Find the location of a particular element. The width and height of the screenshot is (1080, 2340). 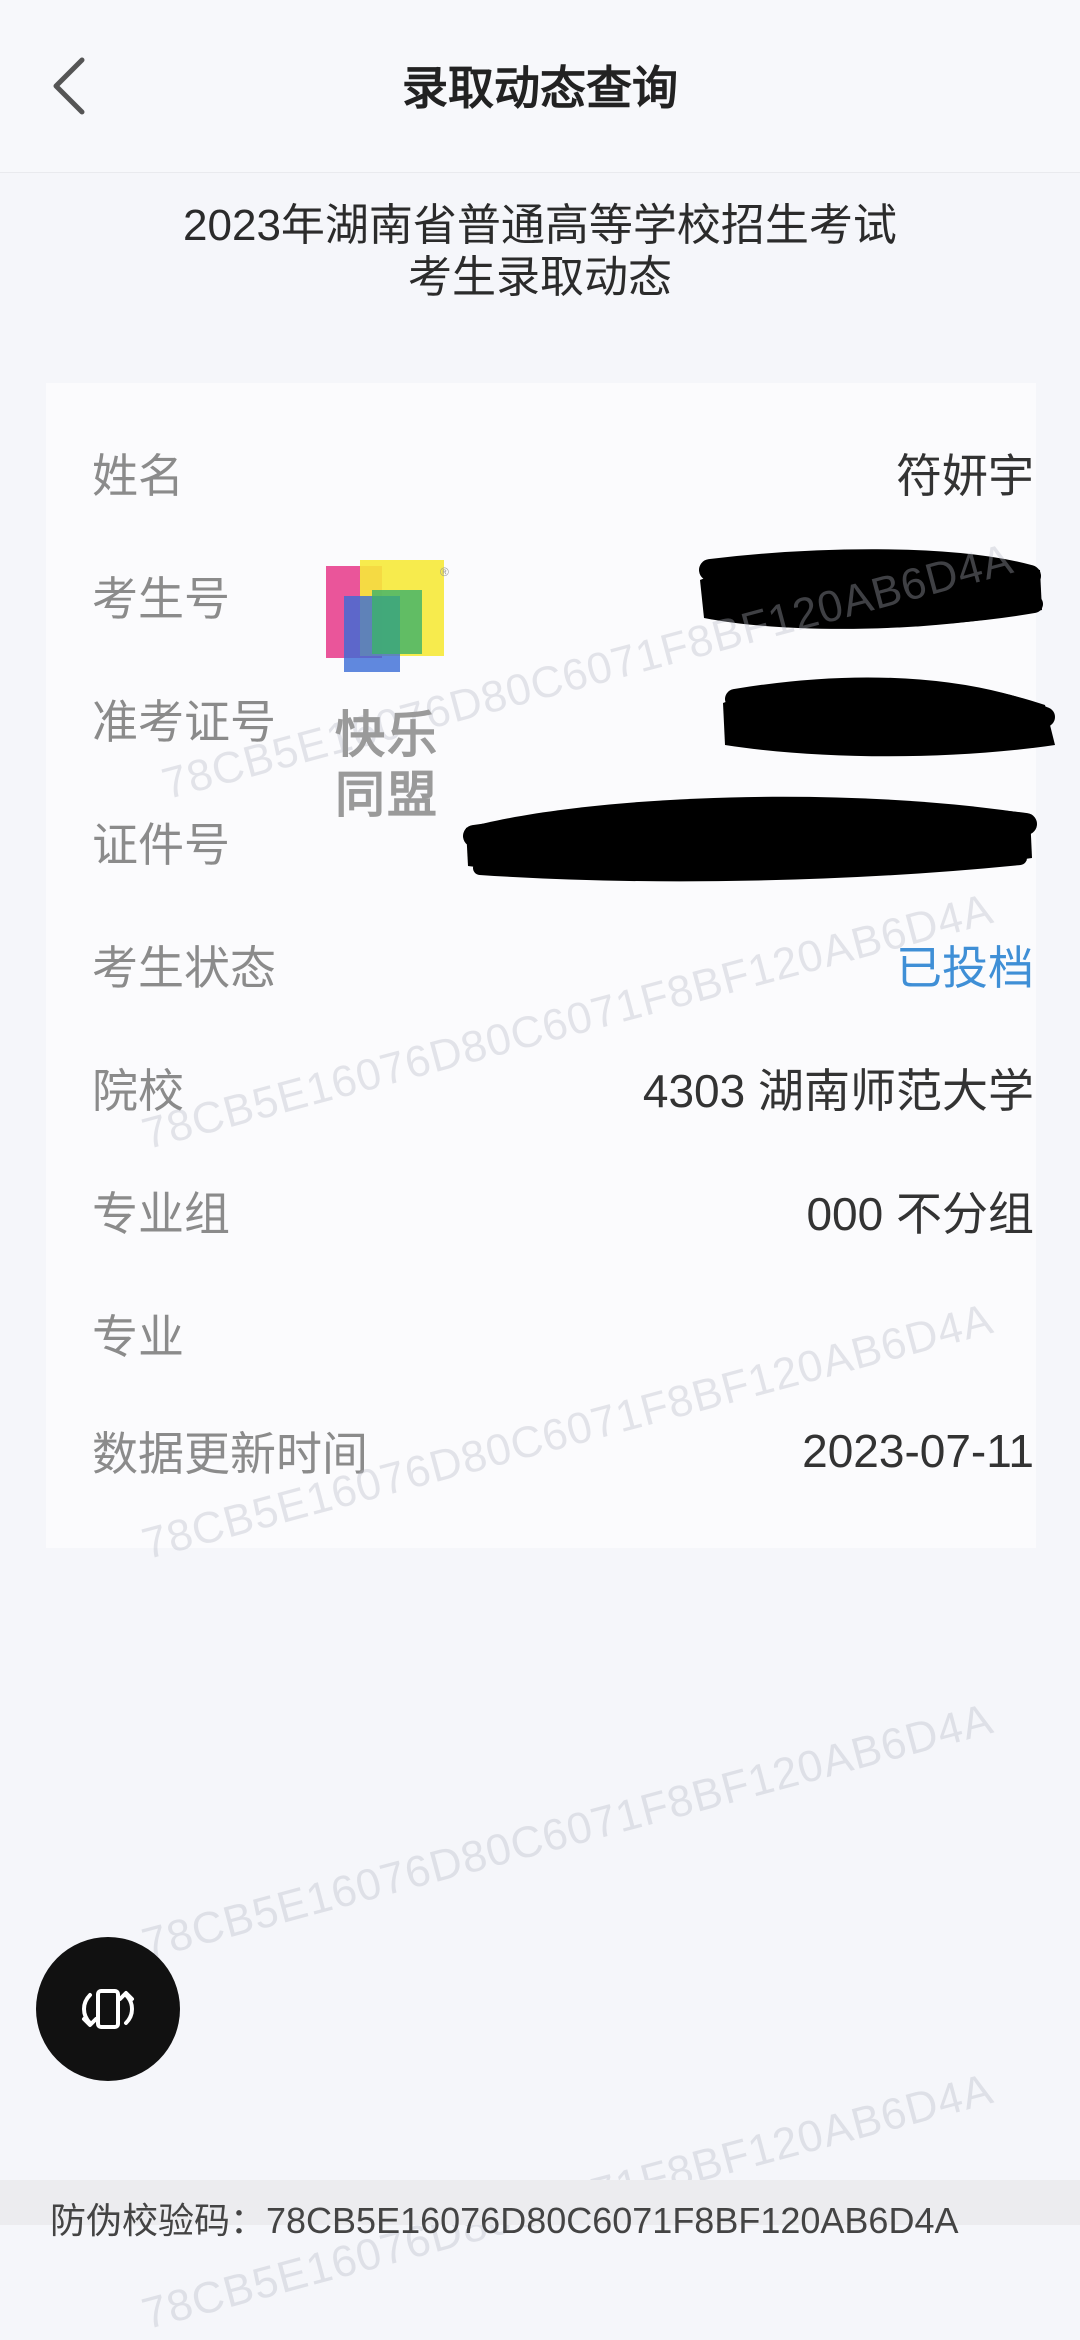

redaction-admission-ticket is located at coordinates (889, 717).